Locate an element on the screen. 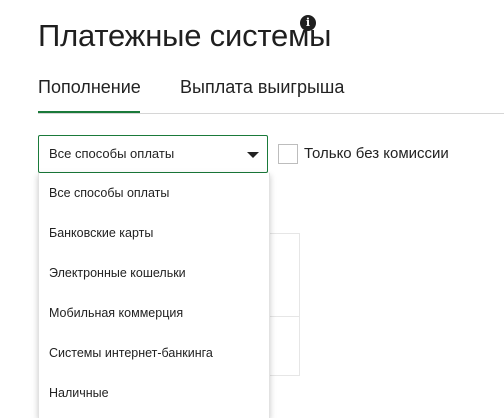 This screenshot has height=418, width=504. info-icon: i is located at coordinates (308, 23).